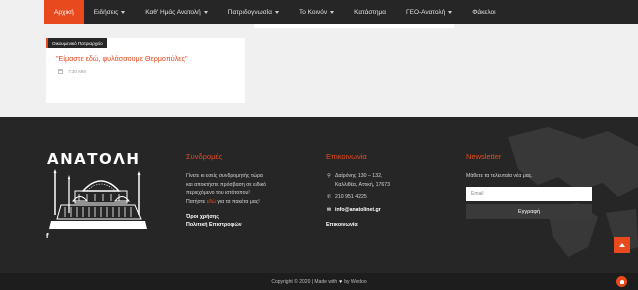  What do you see at coordinates (173, 12) in the screenshot?
I see `nav-item-label: Καθ' Ημάς Ανατολή` at bounding box center [173, 12].